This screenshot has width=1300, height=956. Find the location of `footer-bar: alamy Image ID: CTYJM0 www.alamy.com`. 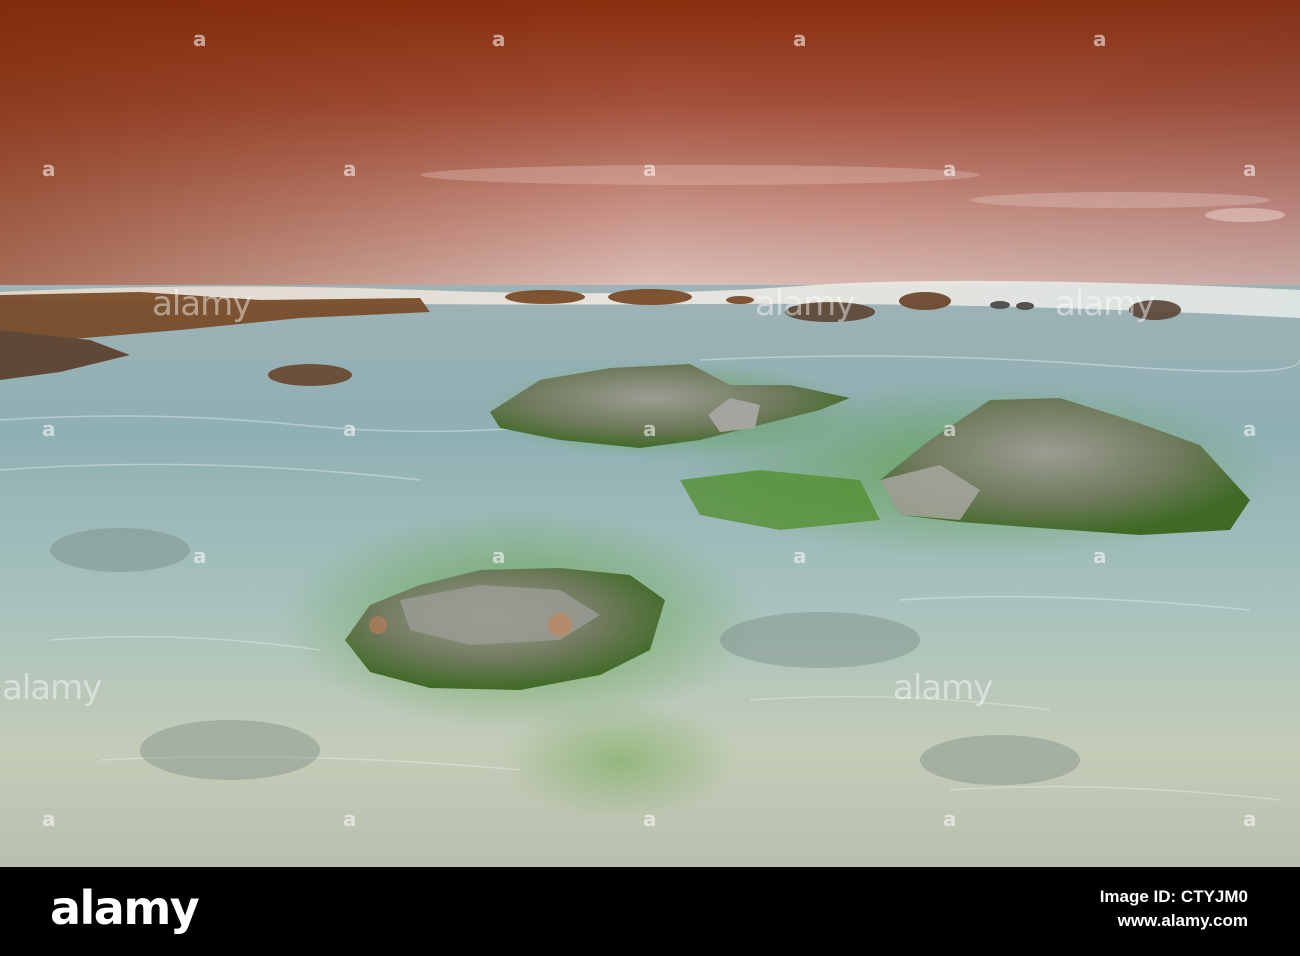

footer-bar: alamy Image ID: CTYJM0 www.alamy.com is located at coordinates (650, 911).